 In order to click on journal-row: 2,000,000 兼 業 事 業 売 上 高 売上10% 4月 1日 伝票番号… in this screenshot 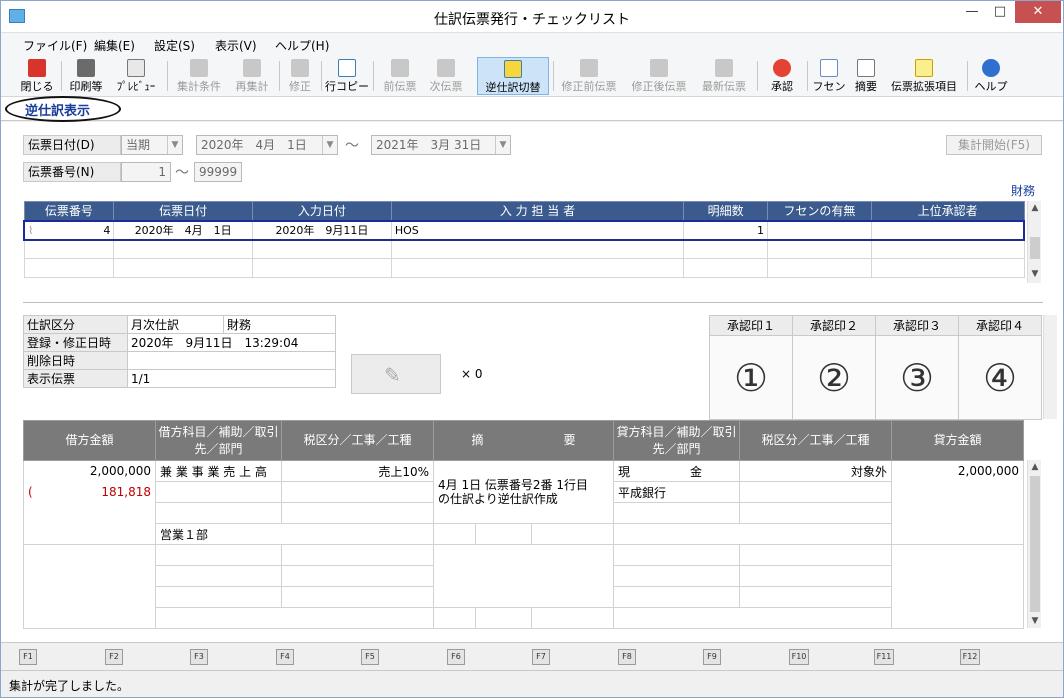, I will do `click(523, 492)`.